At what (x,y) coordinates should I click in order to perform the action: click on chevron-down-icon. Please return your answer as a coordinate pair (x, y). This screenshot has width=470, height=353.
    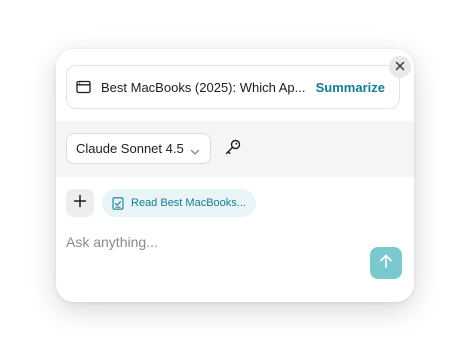
    Looking at the image, I should click on (195, 149).